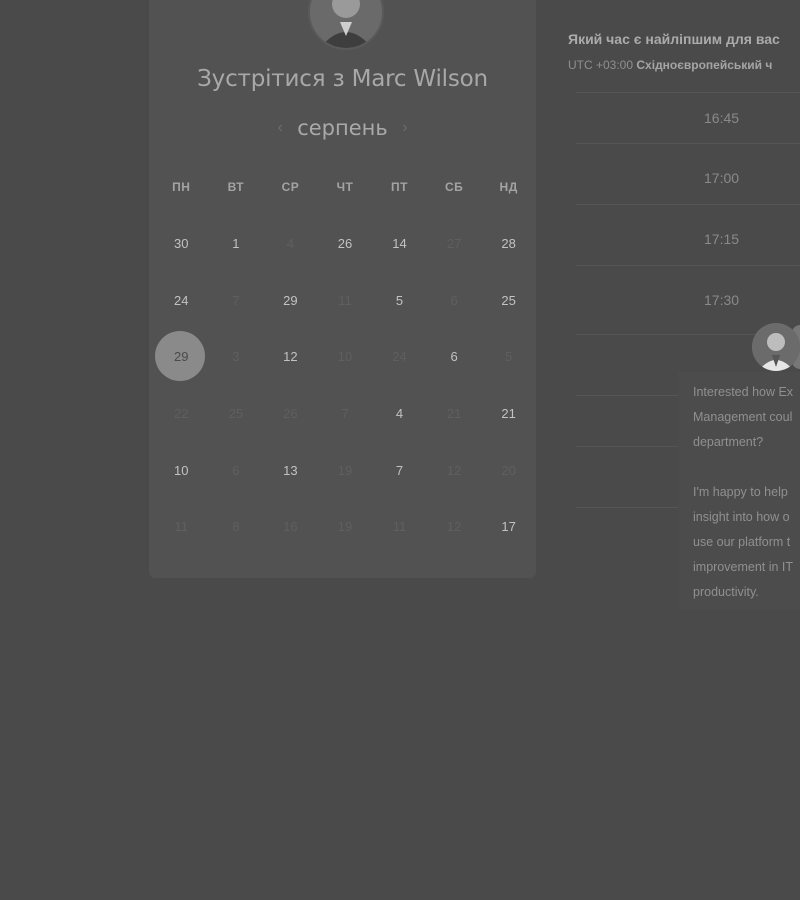 The width and height of the screenshot is (800, 900). I want to click on weekday-label: ВТ, so click(236, 187).